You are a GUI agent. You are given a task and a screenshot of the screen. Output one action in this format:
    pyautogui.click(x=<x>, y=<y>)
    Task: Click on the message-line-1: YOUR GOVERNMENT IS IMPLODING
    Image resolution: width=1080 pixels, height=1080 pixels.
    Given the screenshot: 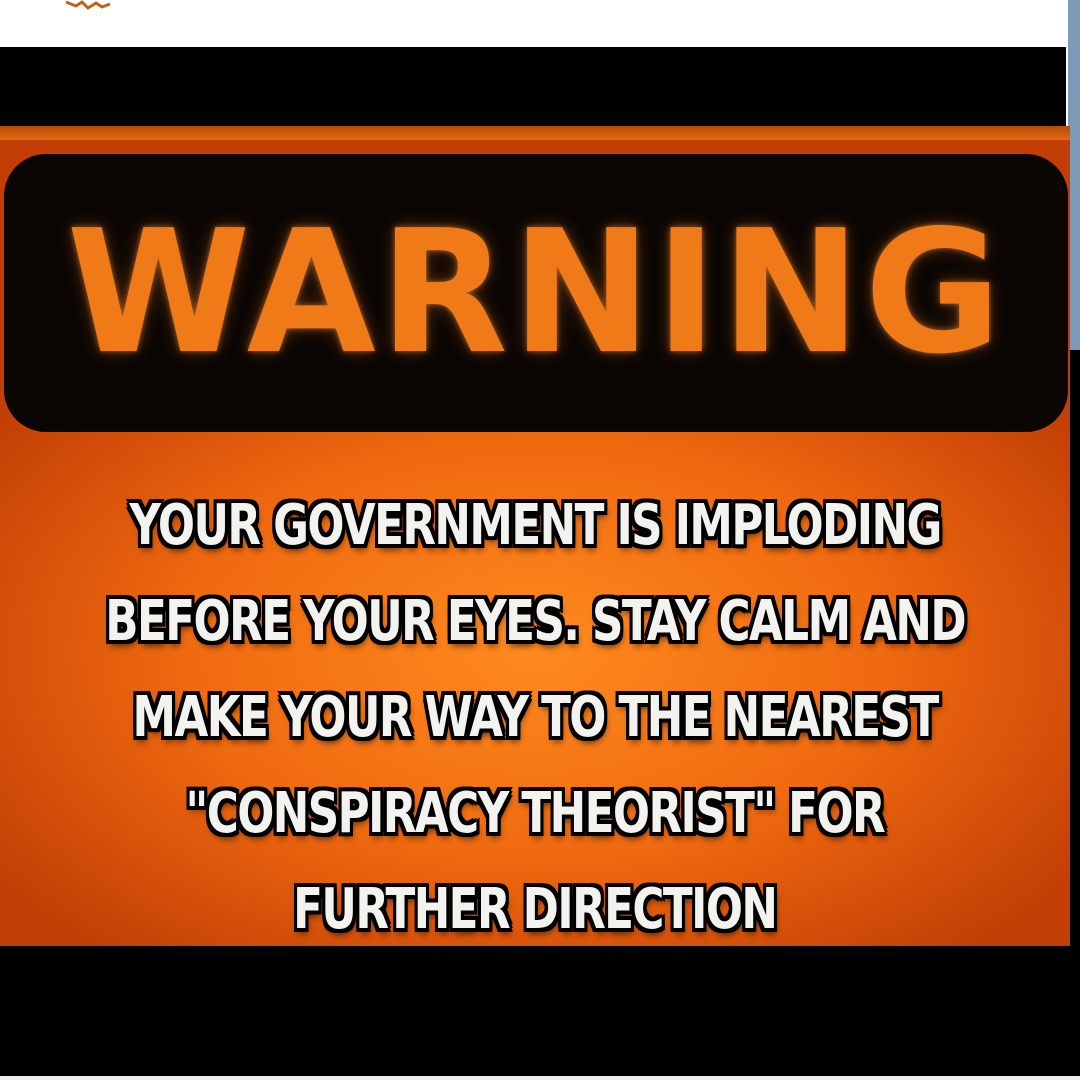 What is the action you would take?
    pyautogui.click(x=535, y=525)
    